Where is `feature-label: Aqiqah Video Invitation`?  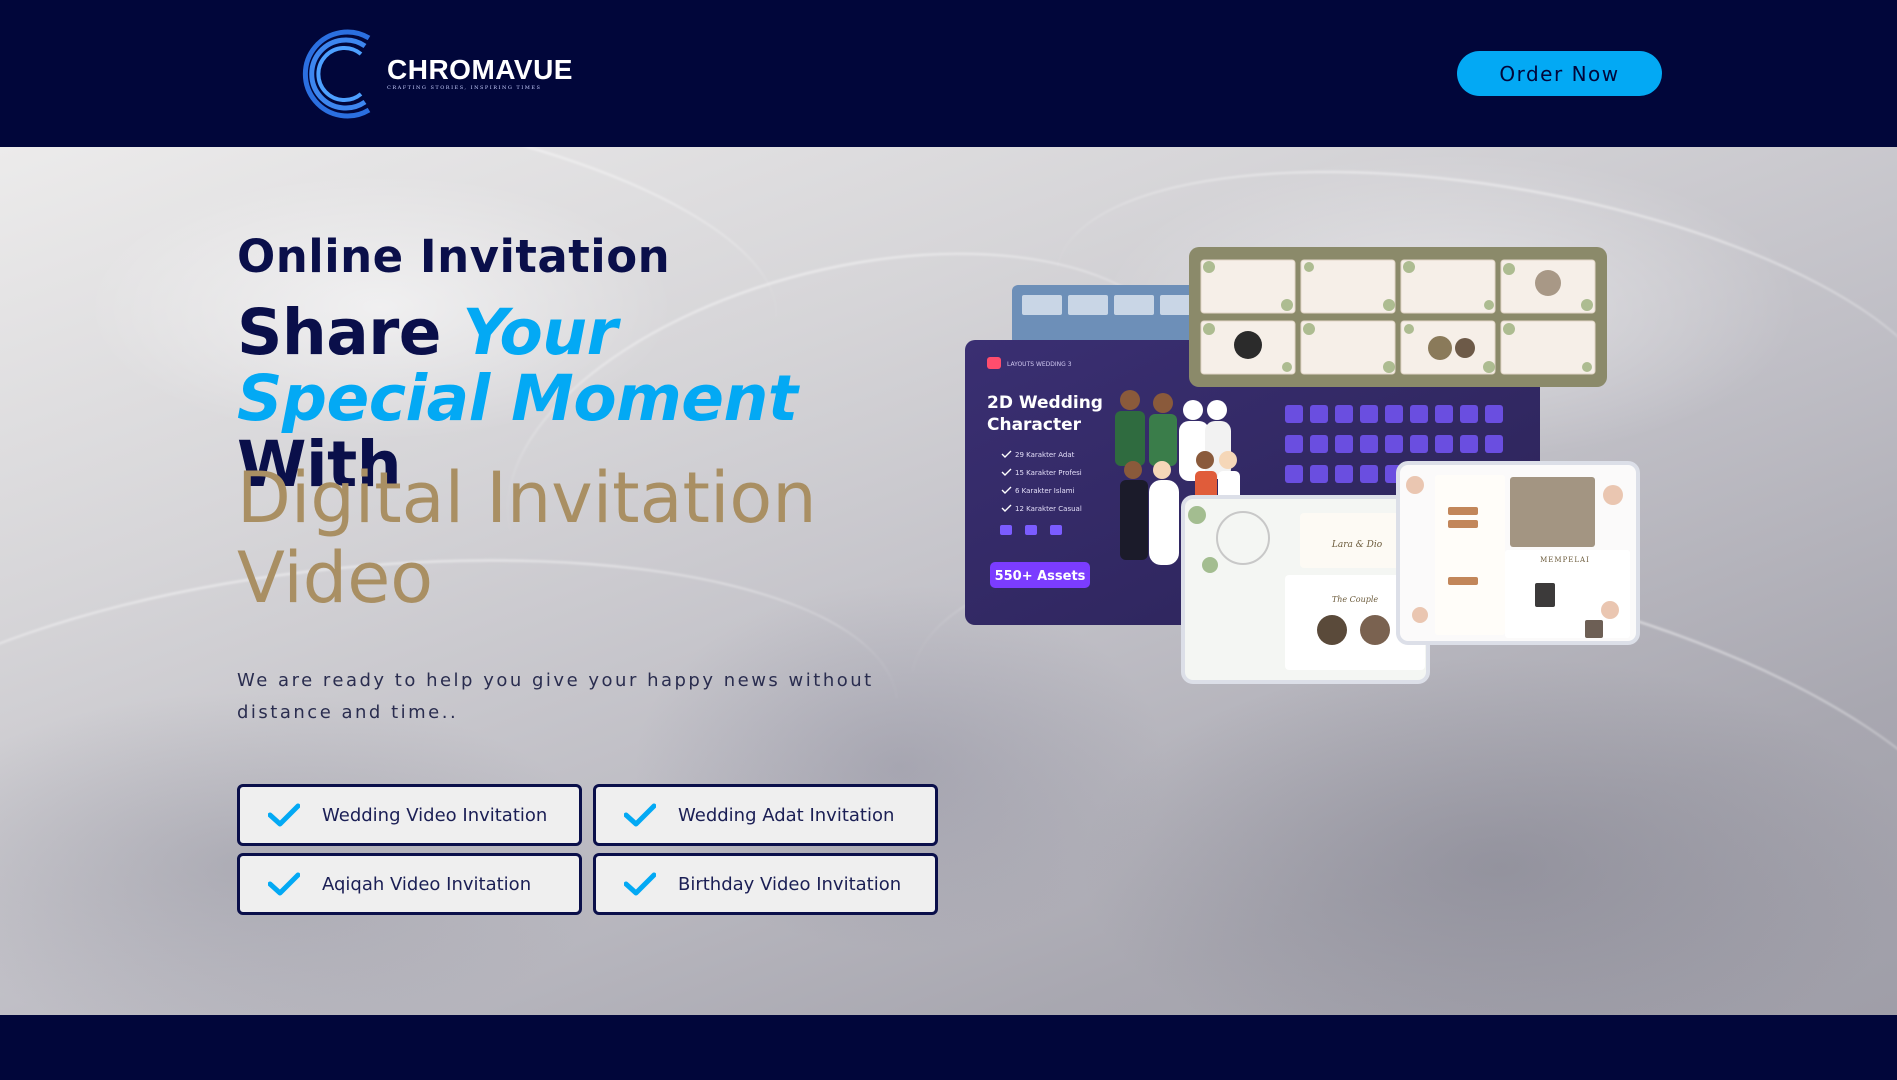 feature-label: Aqiqah Video Invitation is located at coordinates (427, 884).